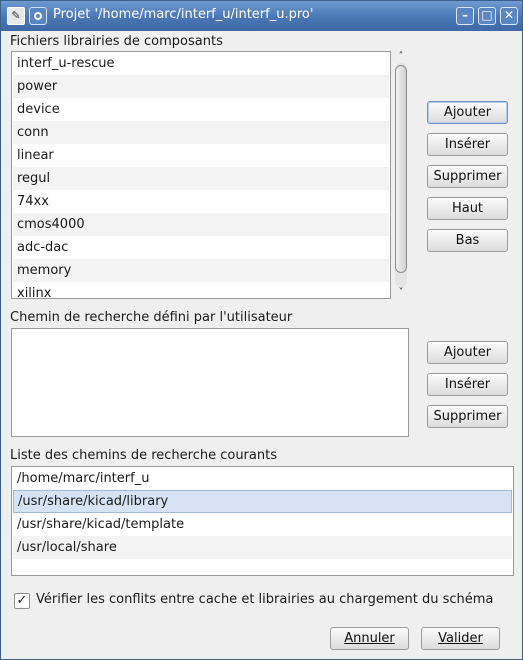 This screenshot has height=660, width=523. What do you see at coordinates (262, 478) in the screenshot?
I see `list-item: /home/marc/interf_u` at bounding box center [262, 478].